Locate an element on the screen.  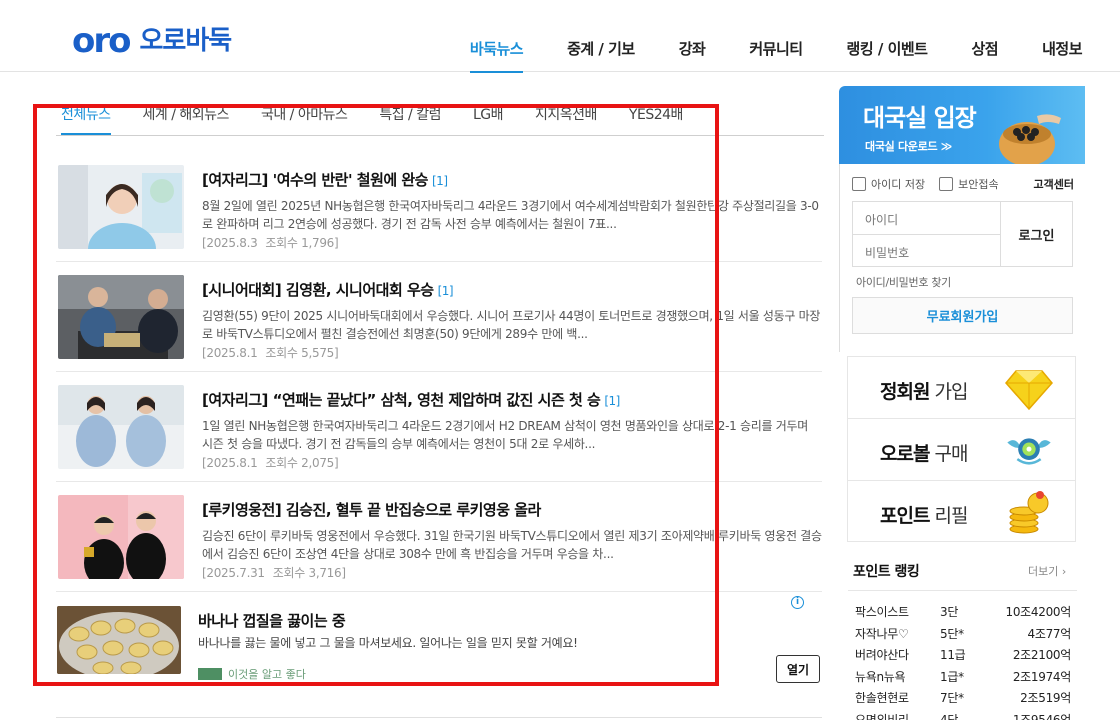
login-button: 로그인 is located at coordinates (1036, 234).